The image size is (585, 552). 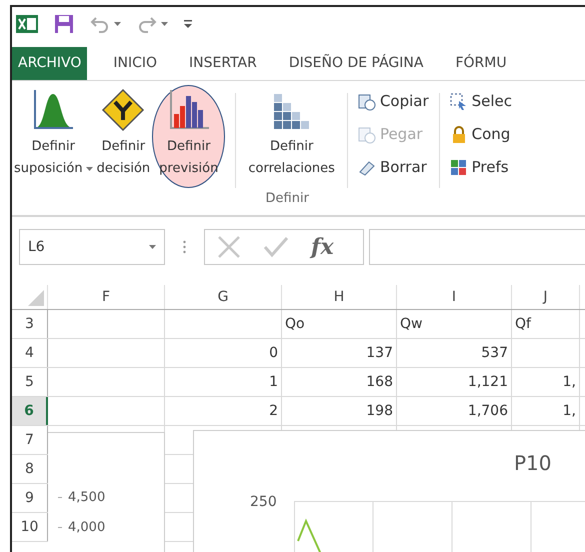 What do you see at coordinates (523, 324) in the screenshot?
I see `table-cell-text: Qf` at bounding box center [523, 324].